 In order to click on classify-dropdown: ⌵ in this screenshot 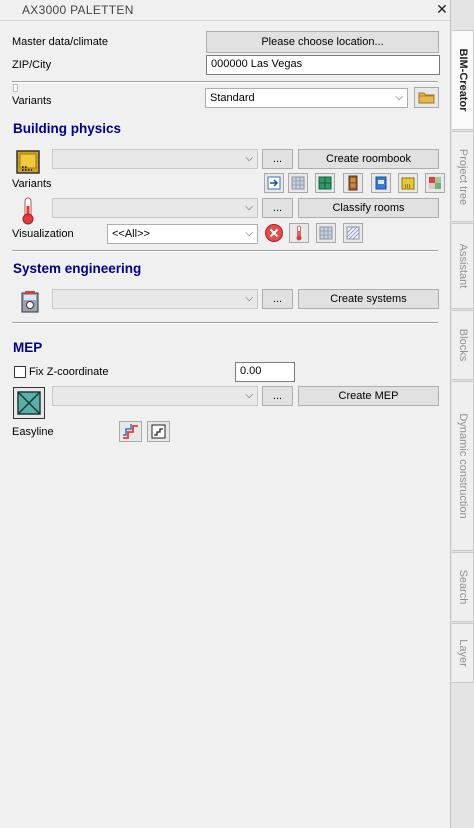, I will do `click(155, 208)`.